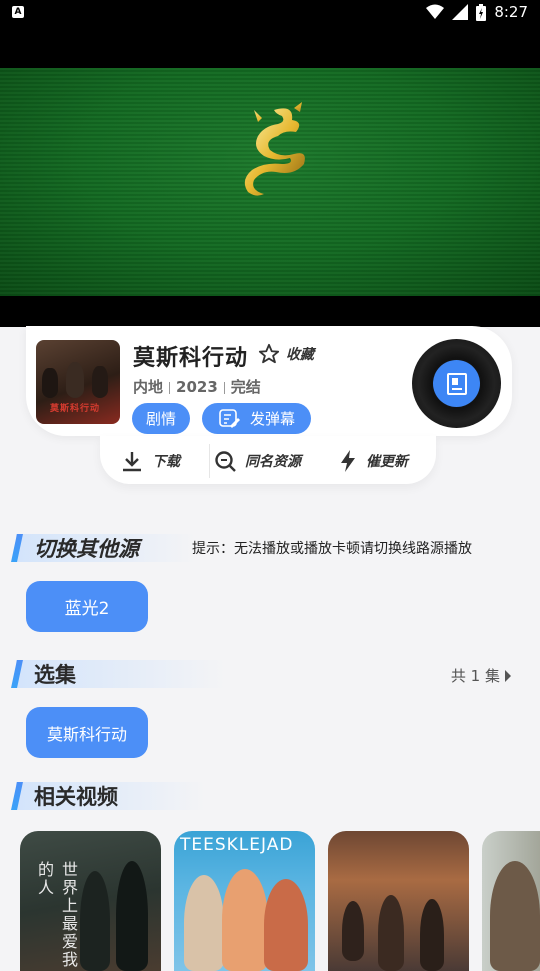 Image resolution: width=540 pixels, height=971 pixels. Describe the element at coordinates (90, 901) in the screenshot. I see `related-thumbnail: 世界上最爱我的人` at that location.